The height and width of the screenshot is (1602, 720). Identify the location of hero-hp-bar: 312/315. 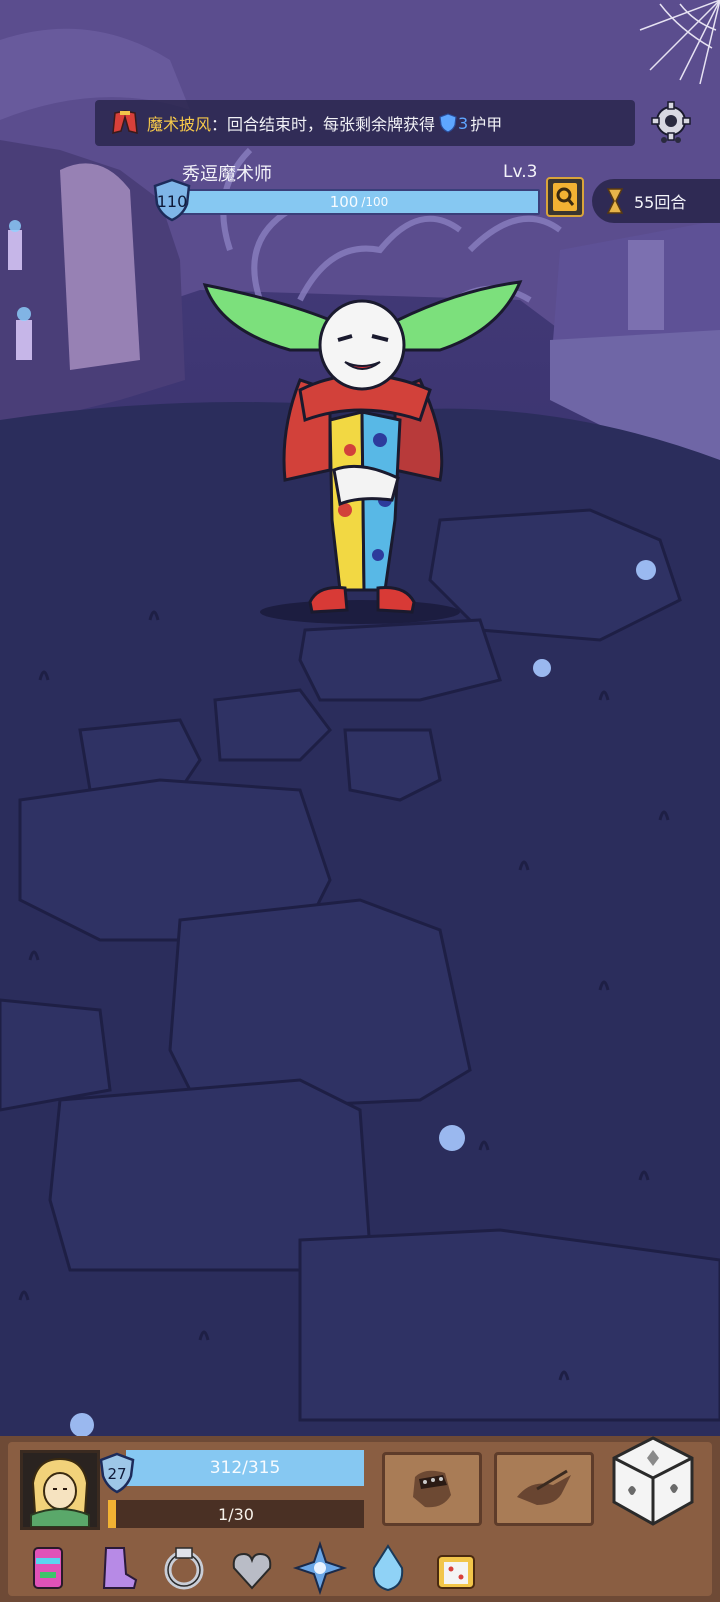
(245, 1468).